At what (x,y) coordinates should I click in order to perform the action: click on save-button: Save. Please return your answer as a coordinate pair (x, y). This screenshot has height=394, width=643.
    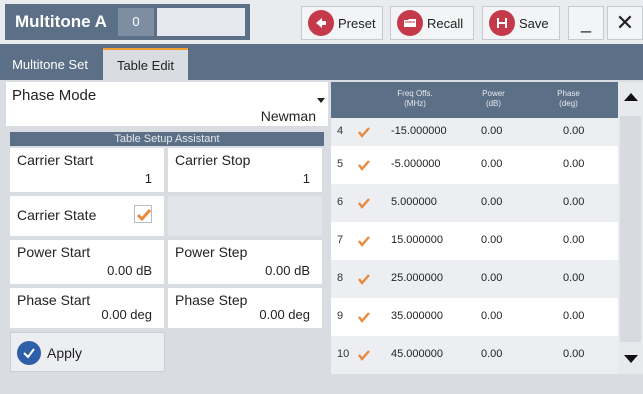
    Looking at the image, I should click on (521, 23).